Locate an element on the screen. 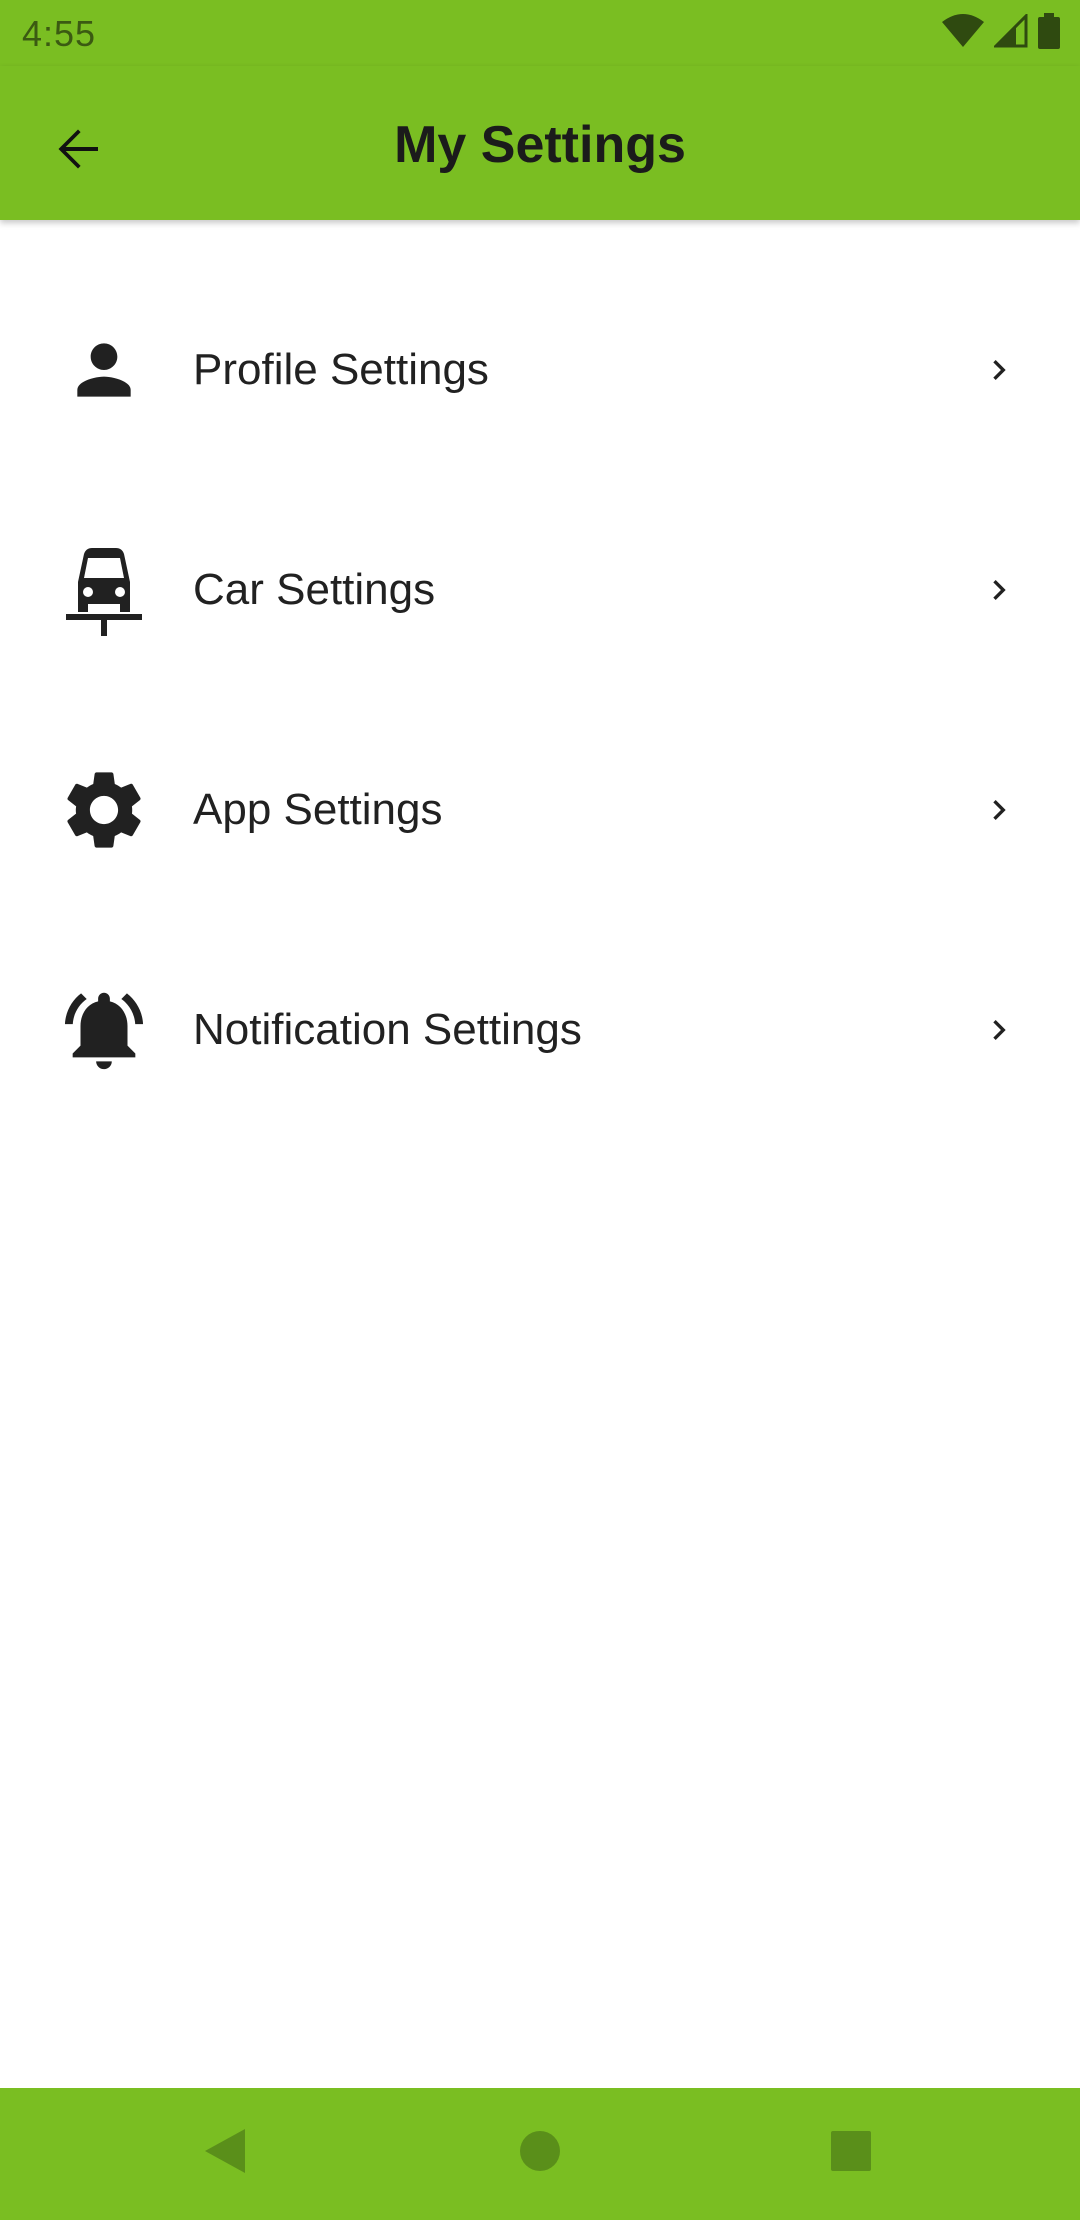 The image size is (1080, 2220). list-item-app-settings: App Settings is located at coordinates (540, 810).